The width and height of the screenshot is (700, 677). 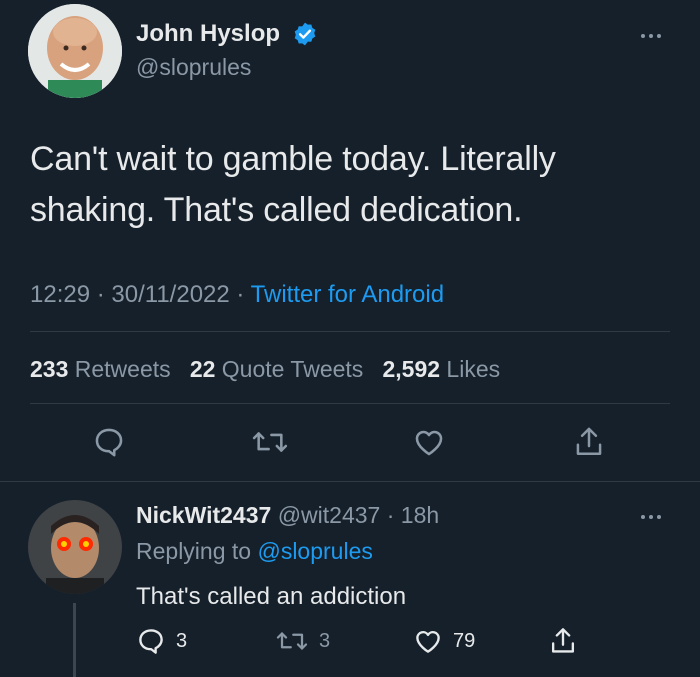 What do you see at coordinates (49, 369) in the screenshot?
I see `retweets-count: 233` at bounding box center [49, 369].